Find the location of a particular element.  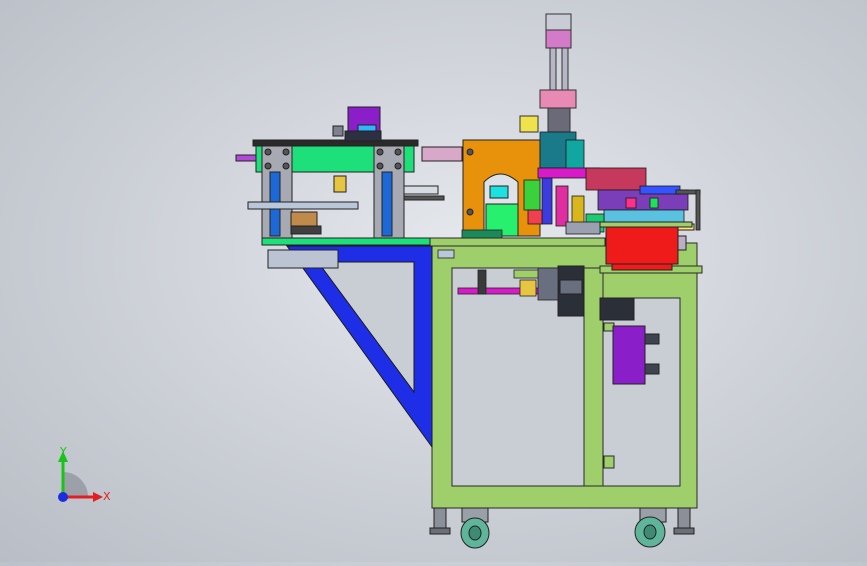

vertical-column is located at coordinates (548, 73).